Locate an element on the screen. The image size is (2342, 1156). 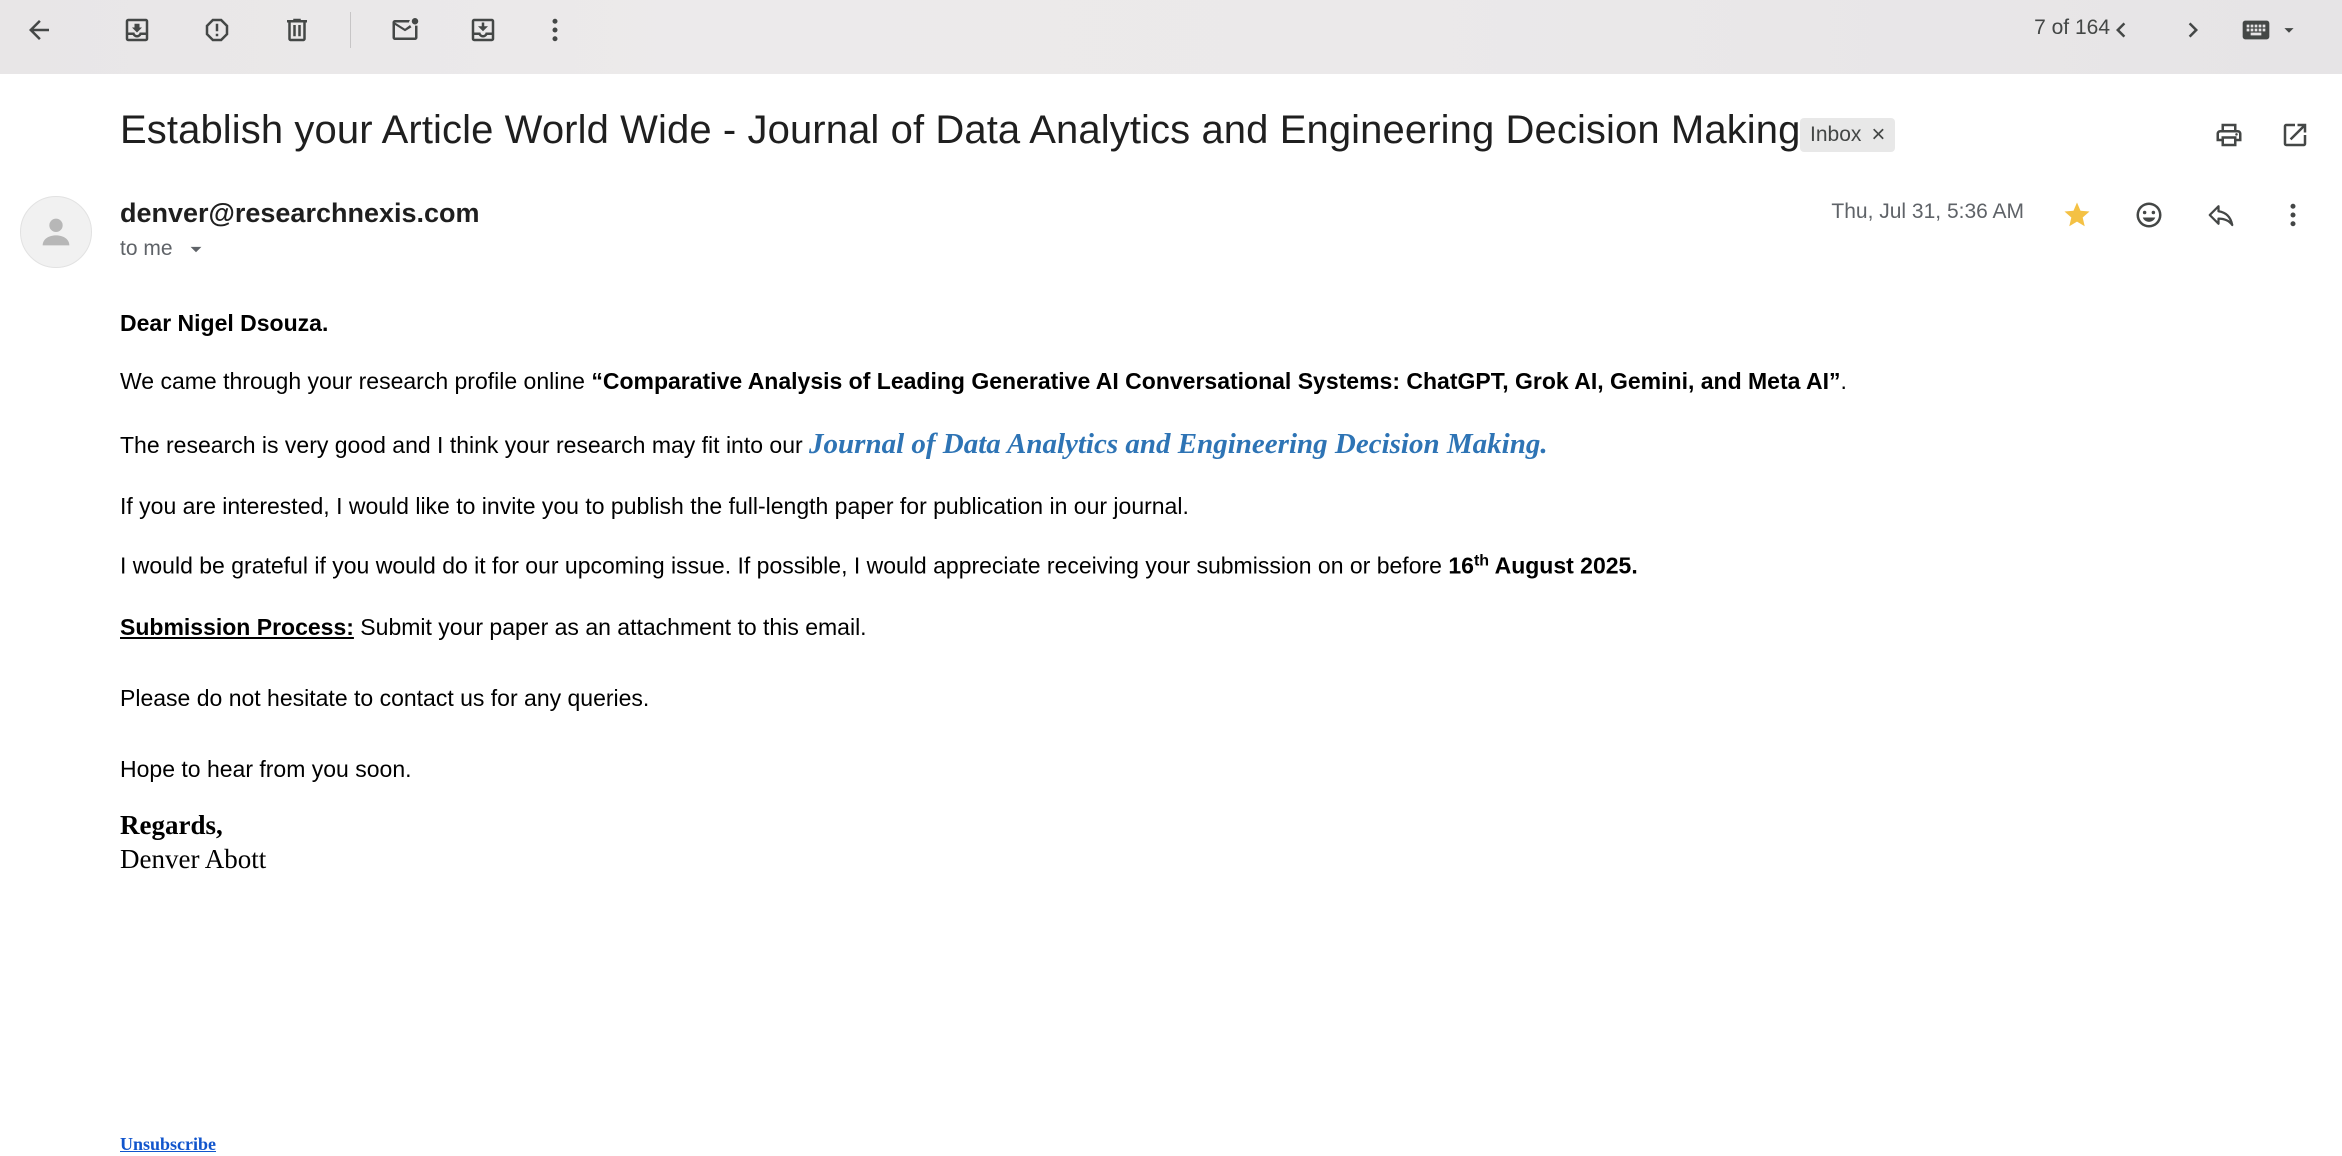
email-date: Thu, Jul 31, 5:36 AM is located at coordinates (1927, 211).